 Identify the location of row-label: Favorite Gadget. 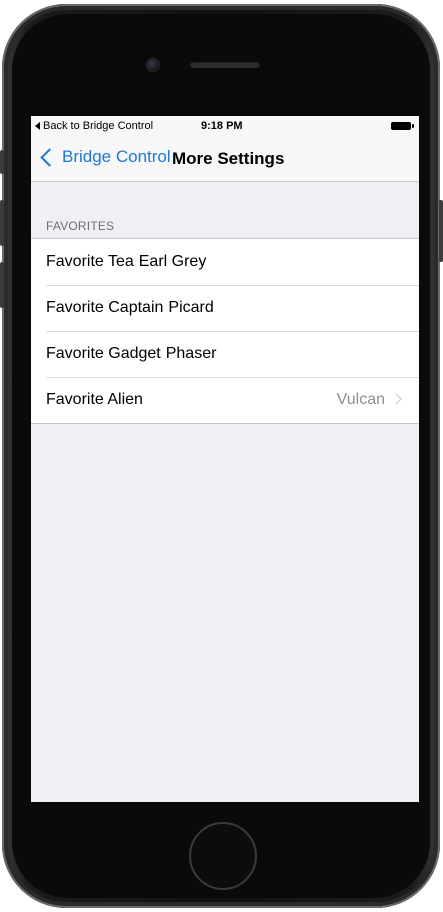
(103, 353).